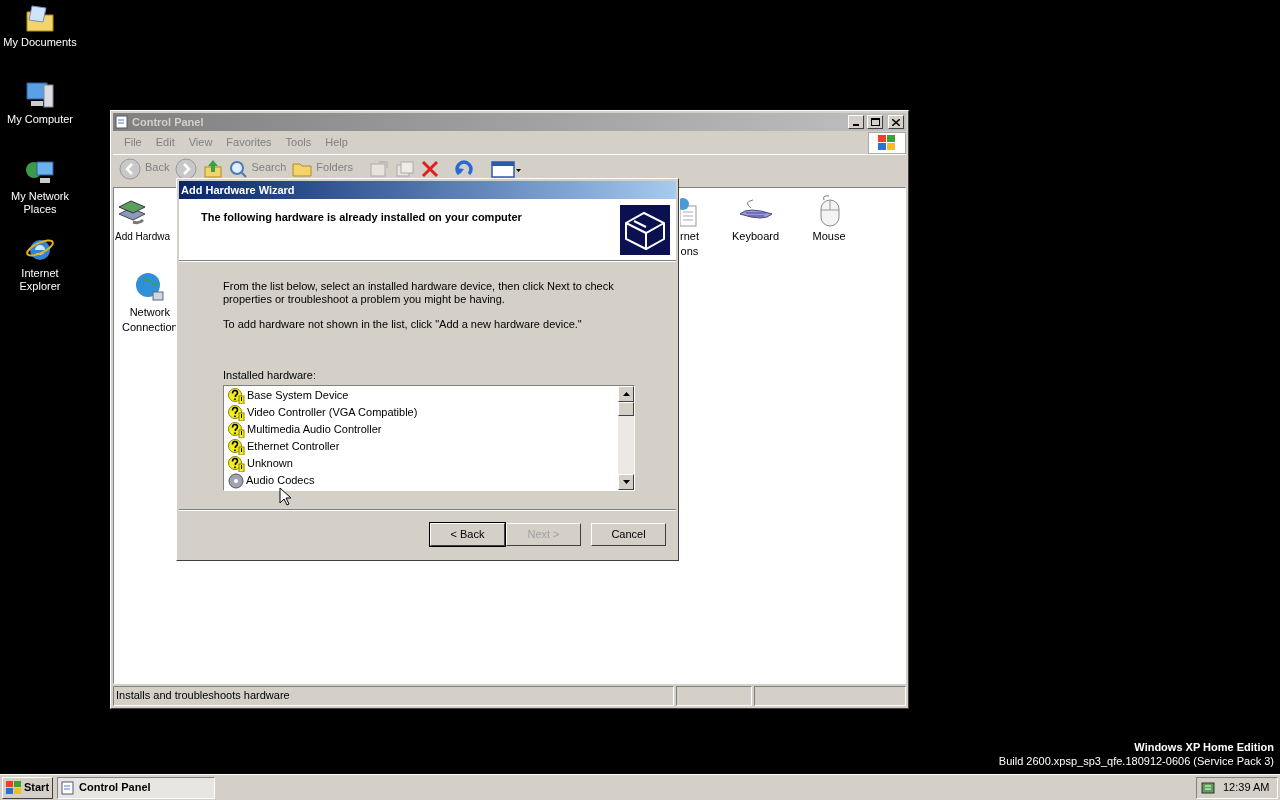 The height and width of the screenshot is (800, 1280). What do you see at coordinates (379, 169) in the screenshot?
I see `move-to-icon` at bounding box center [379, 169].